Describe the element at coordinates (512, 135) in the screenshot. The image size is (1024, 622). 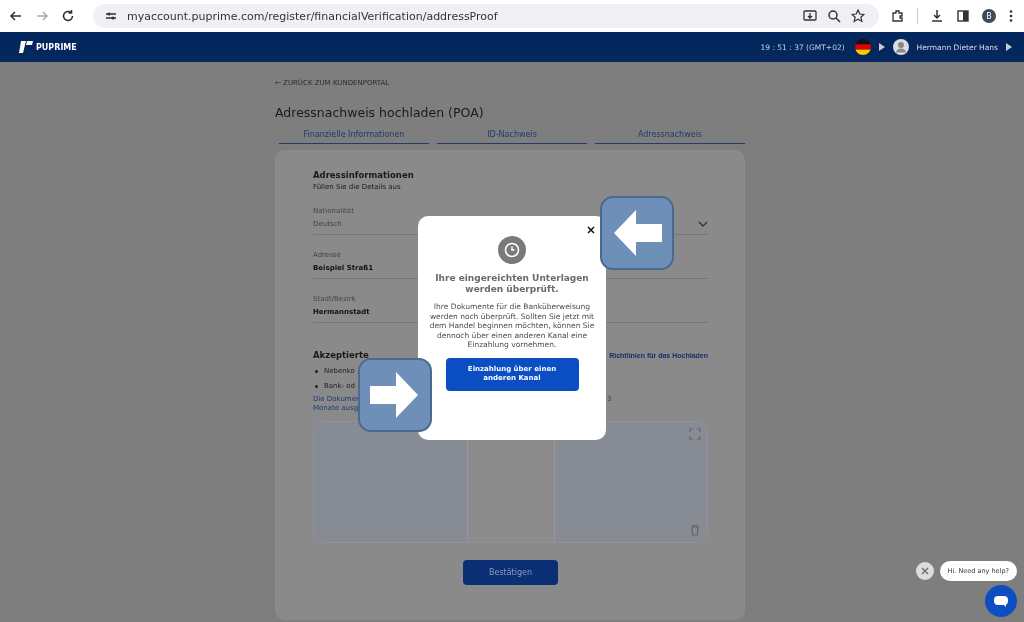
I see `step-tab: ID-Nachweis` at that location.